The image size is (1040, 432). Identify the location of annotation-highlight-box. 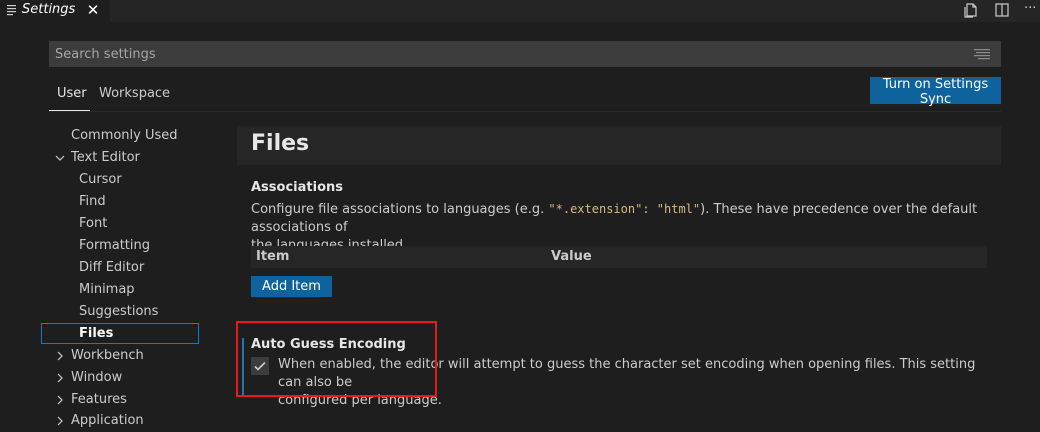
(336, 359).